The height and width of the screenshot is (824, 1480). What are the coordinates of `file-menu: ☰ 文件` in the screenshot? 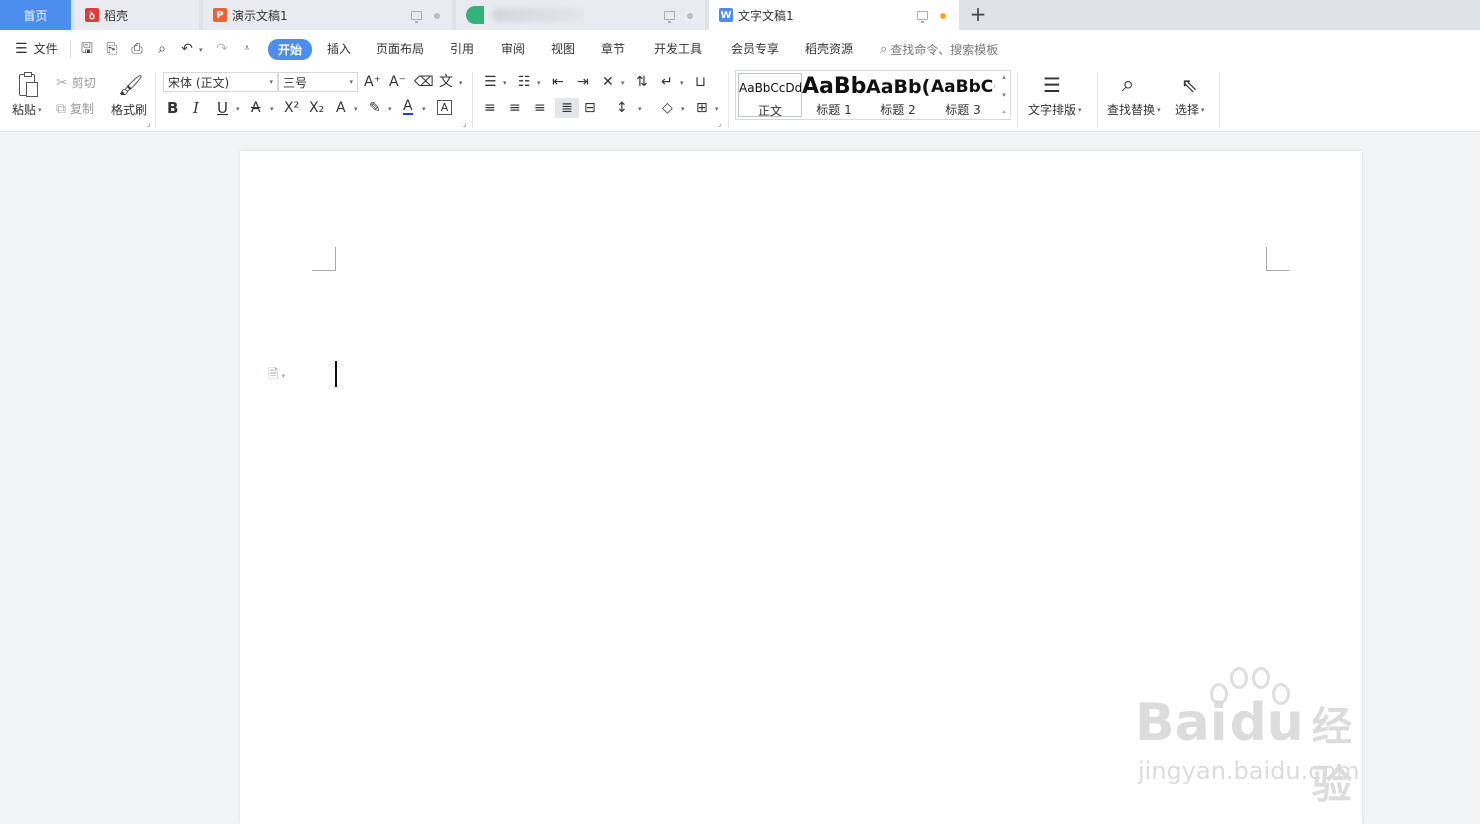 It's located at (36, 48).